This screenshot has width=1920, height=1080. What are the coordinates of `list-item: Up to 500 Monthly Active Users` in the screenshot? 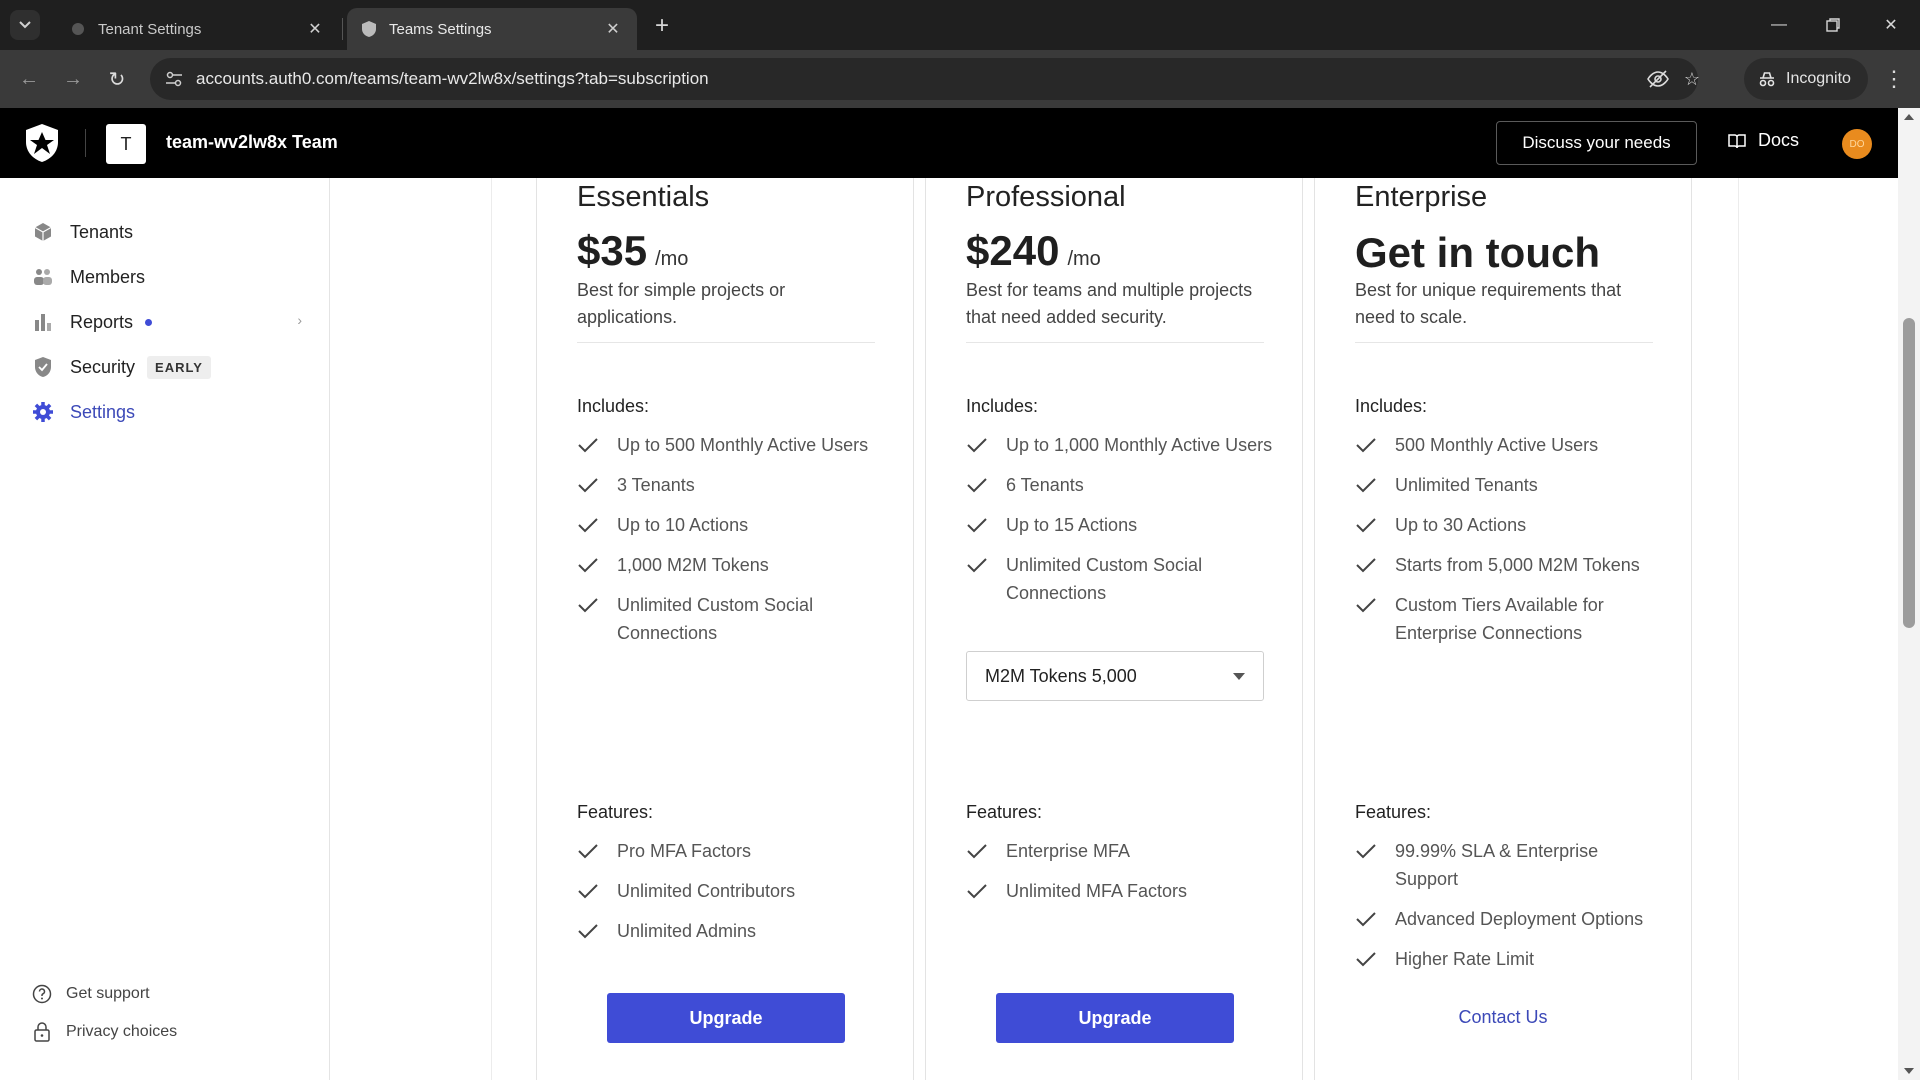 It's located at (732, 445).